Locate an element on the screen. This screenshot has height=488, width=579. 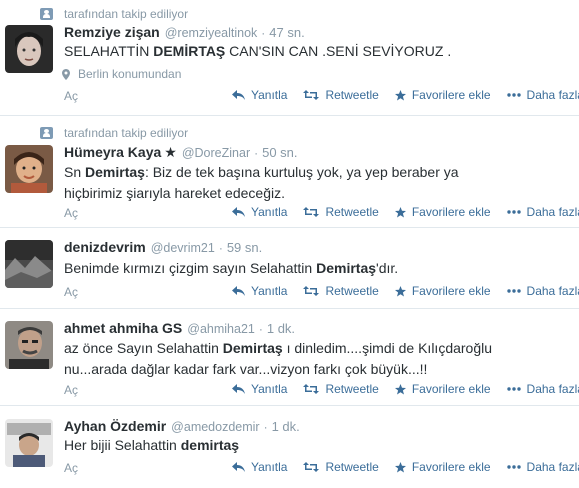
location-text: Berlin konumundan is located at coordinates (130, 74).